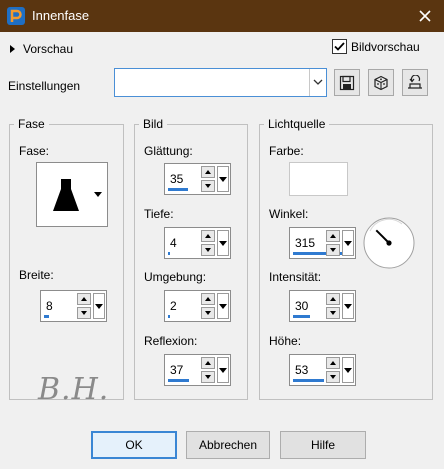 The image size is (444, 469). What do you see at coordinates (317, 82) in the screenshot?
I see `chevron-down-icon` at bounding box center [317, 82].